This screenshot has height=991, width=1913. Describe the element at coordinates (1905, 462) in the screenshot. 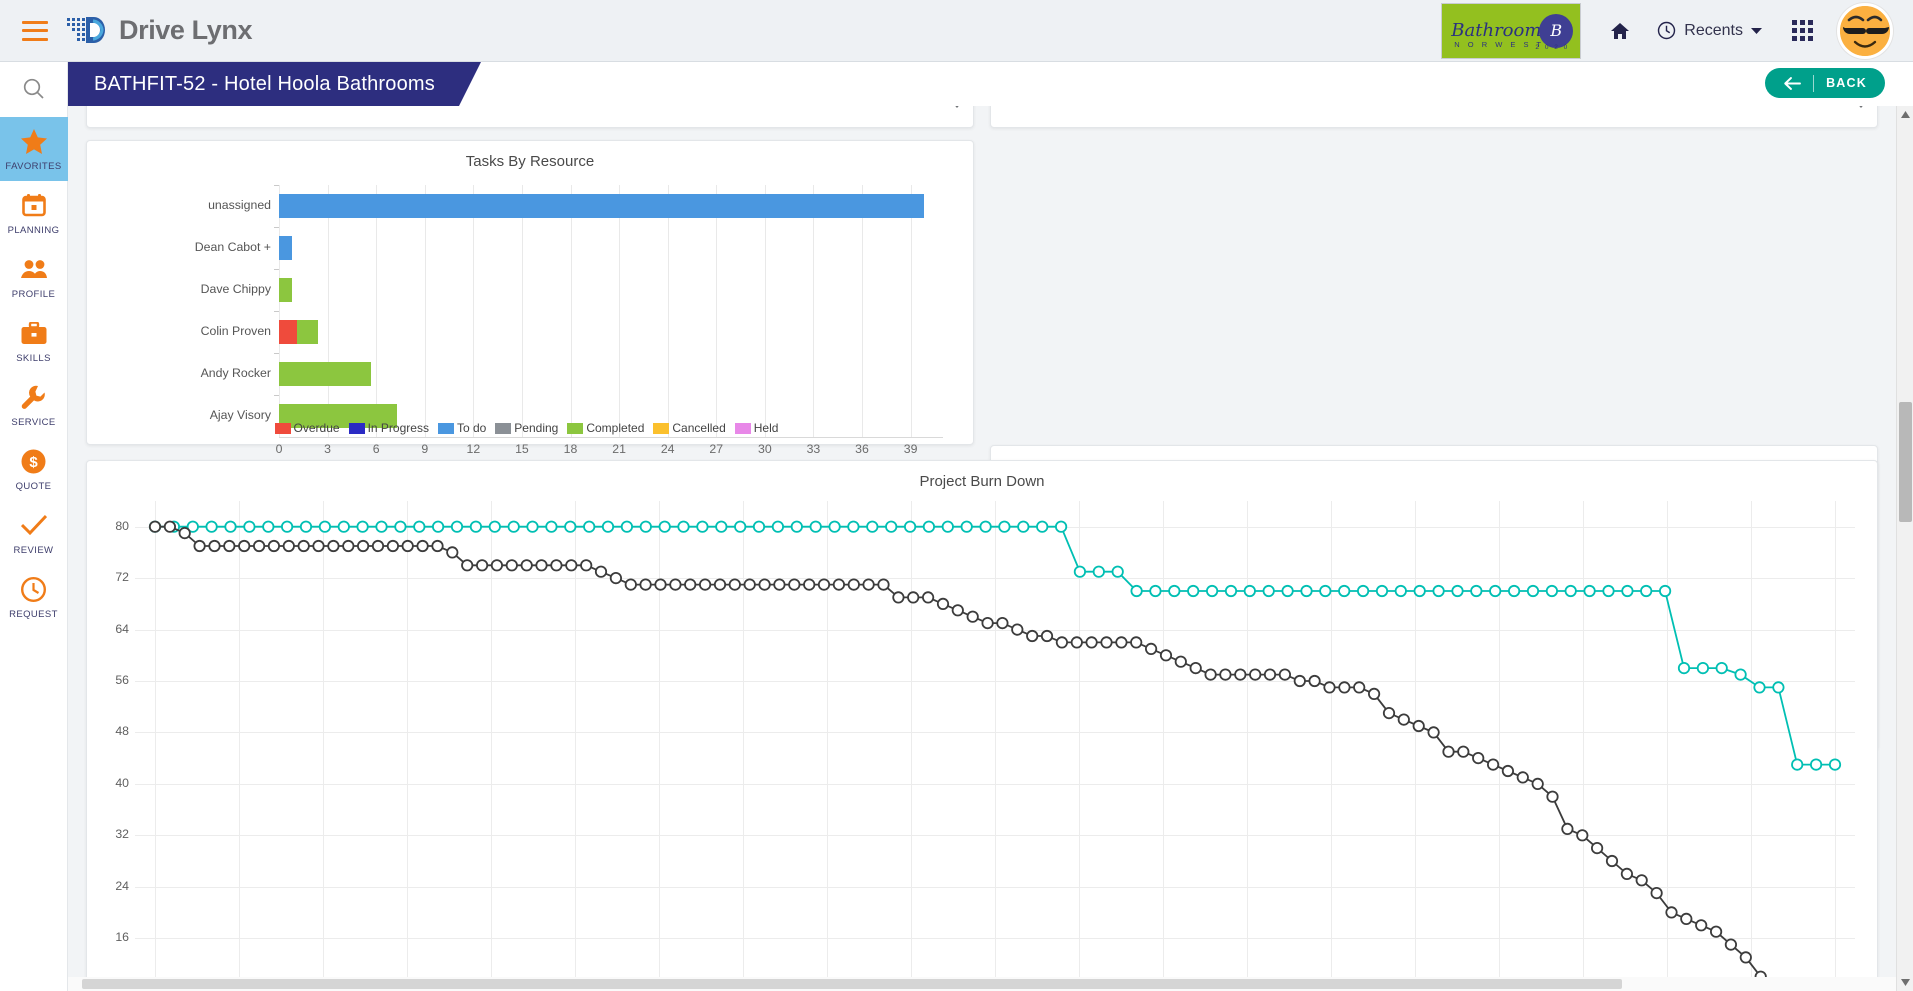

I see `vertical-scroll-thumb` at that location.